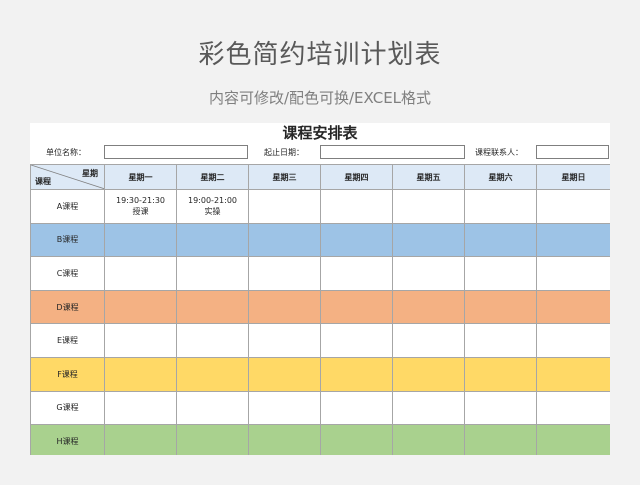 The image size is (640, 485). What do you see at coordinates (499, 152) in the screenshot?
I see `contact-label: 课程联系人：` at bounding box center [499, 152].